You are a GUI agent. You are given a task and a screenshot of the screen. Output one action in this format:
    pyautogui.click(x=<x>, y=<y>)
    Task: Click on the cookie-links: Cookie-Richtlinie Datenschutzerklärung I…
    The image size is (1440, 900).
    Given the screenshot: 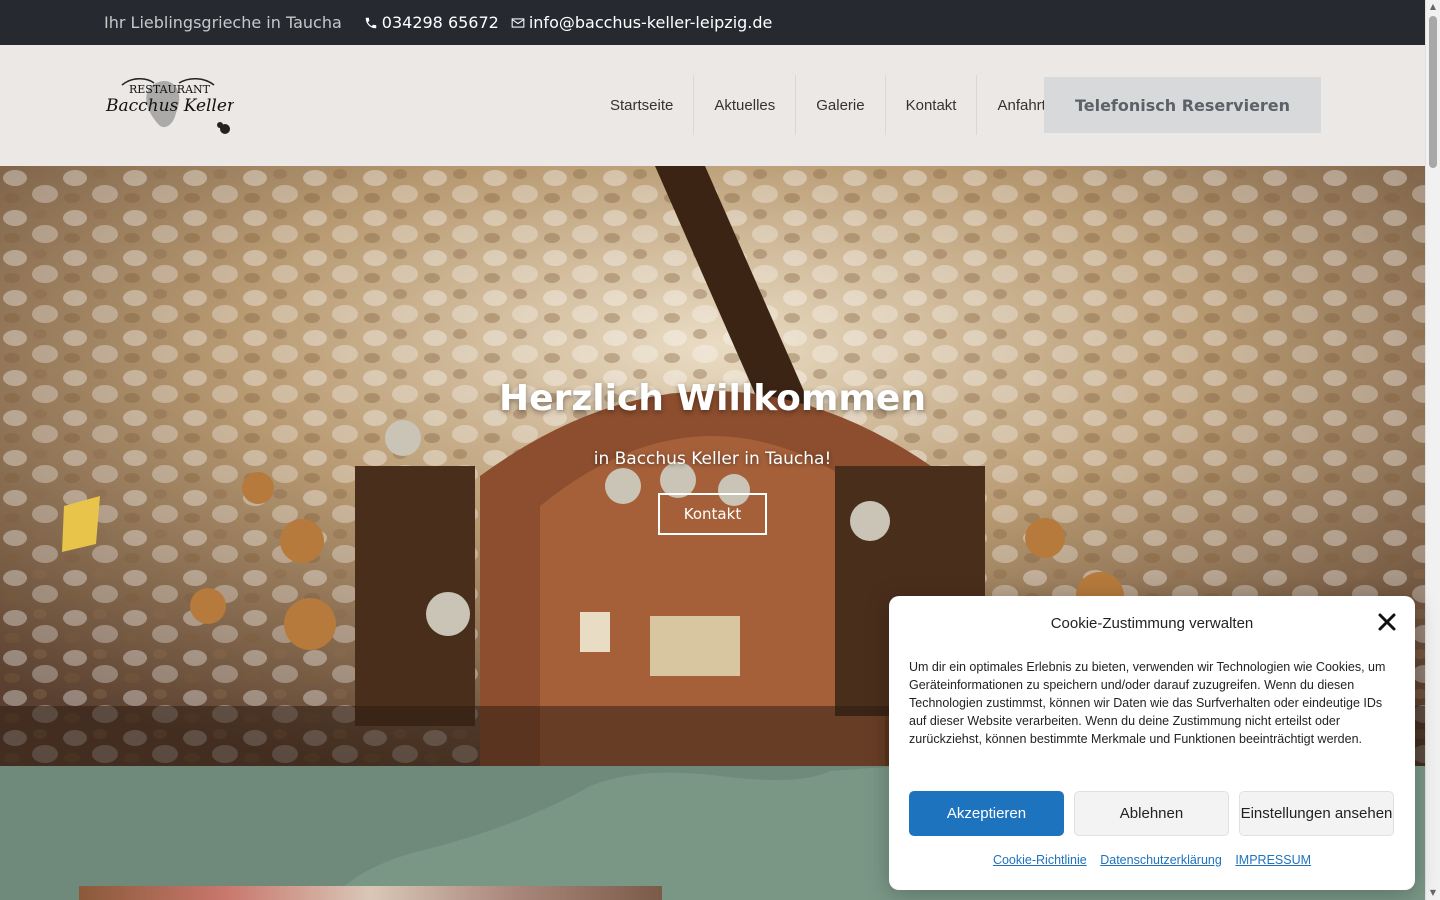 What is the action you would take?
    pyautogui.click(x=1152, y=860)
    